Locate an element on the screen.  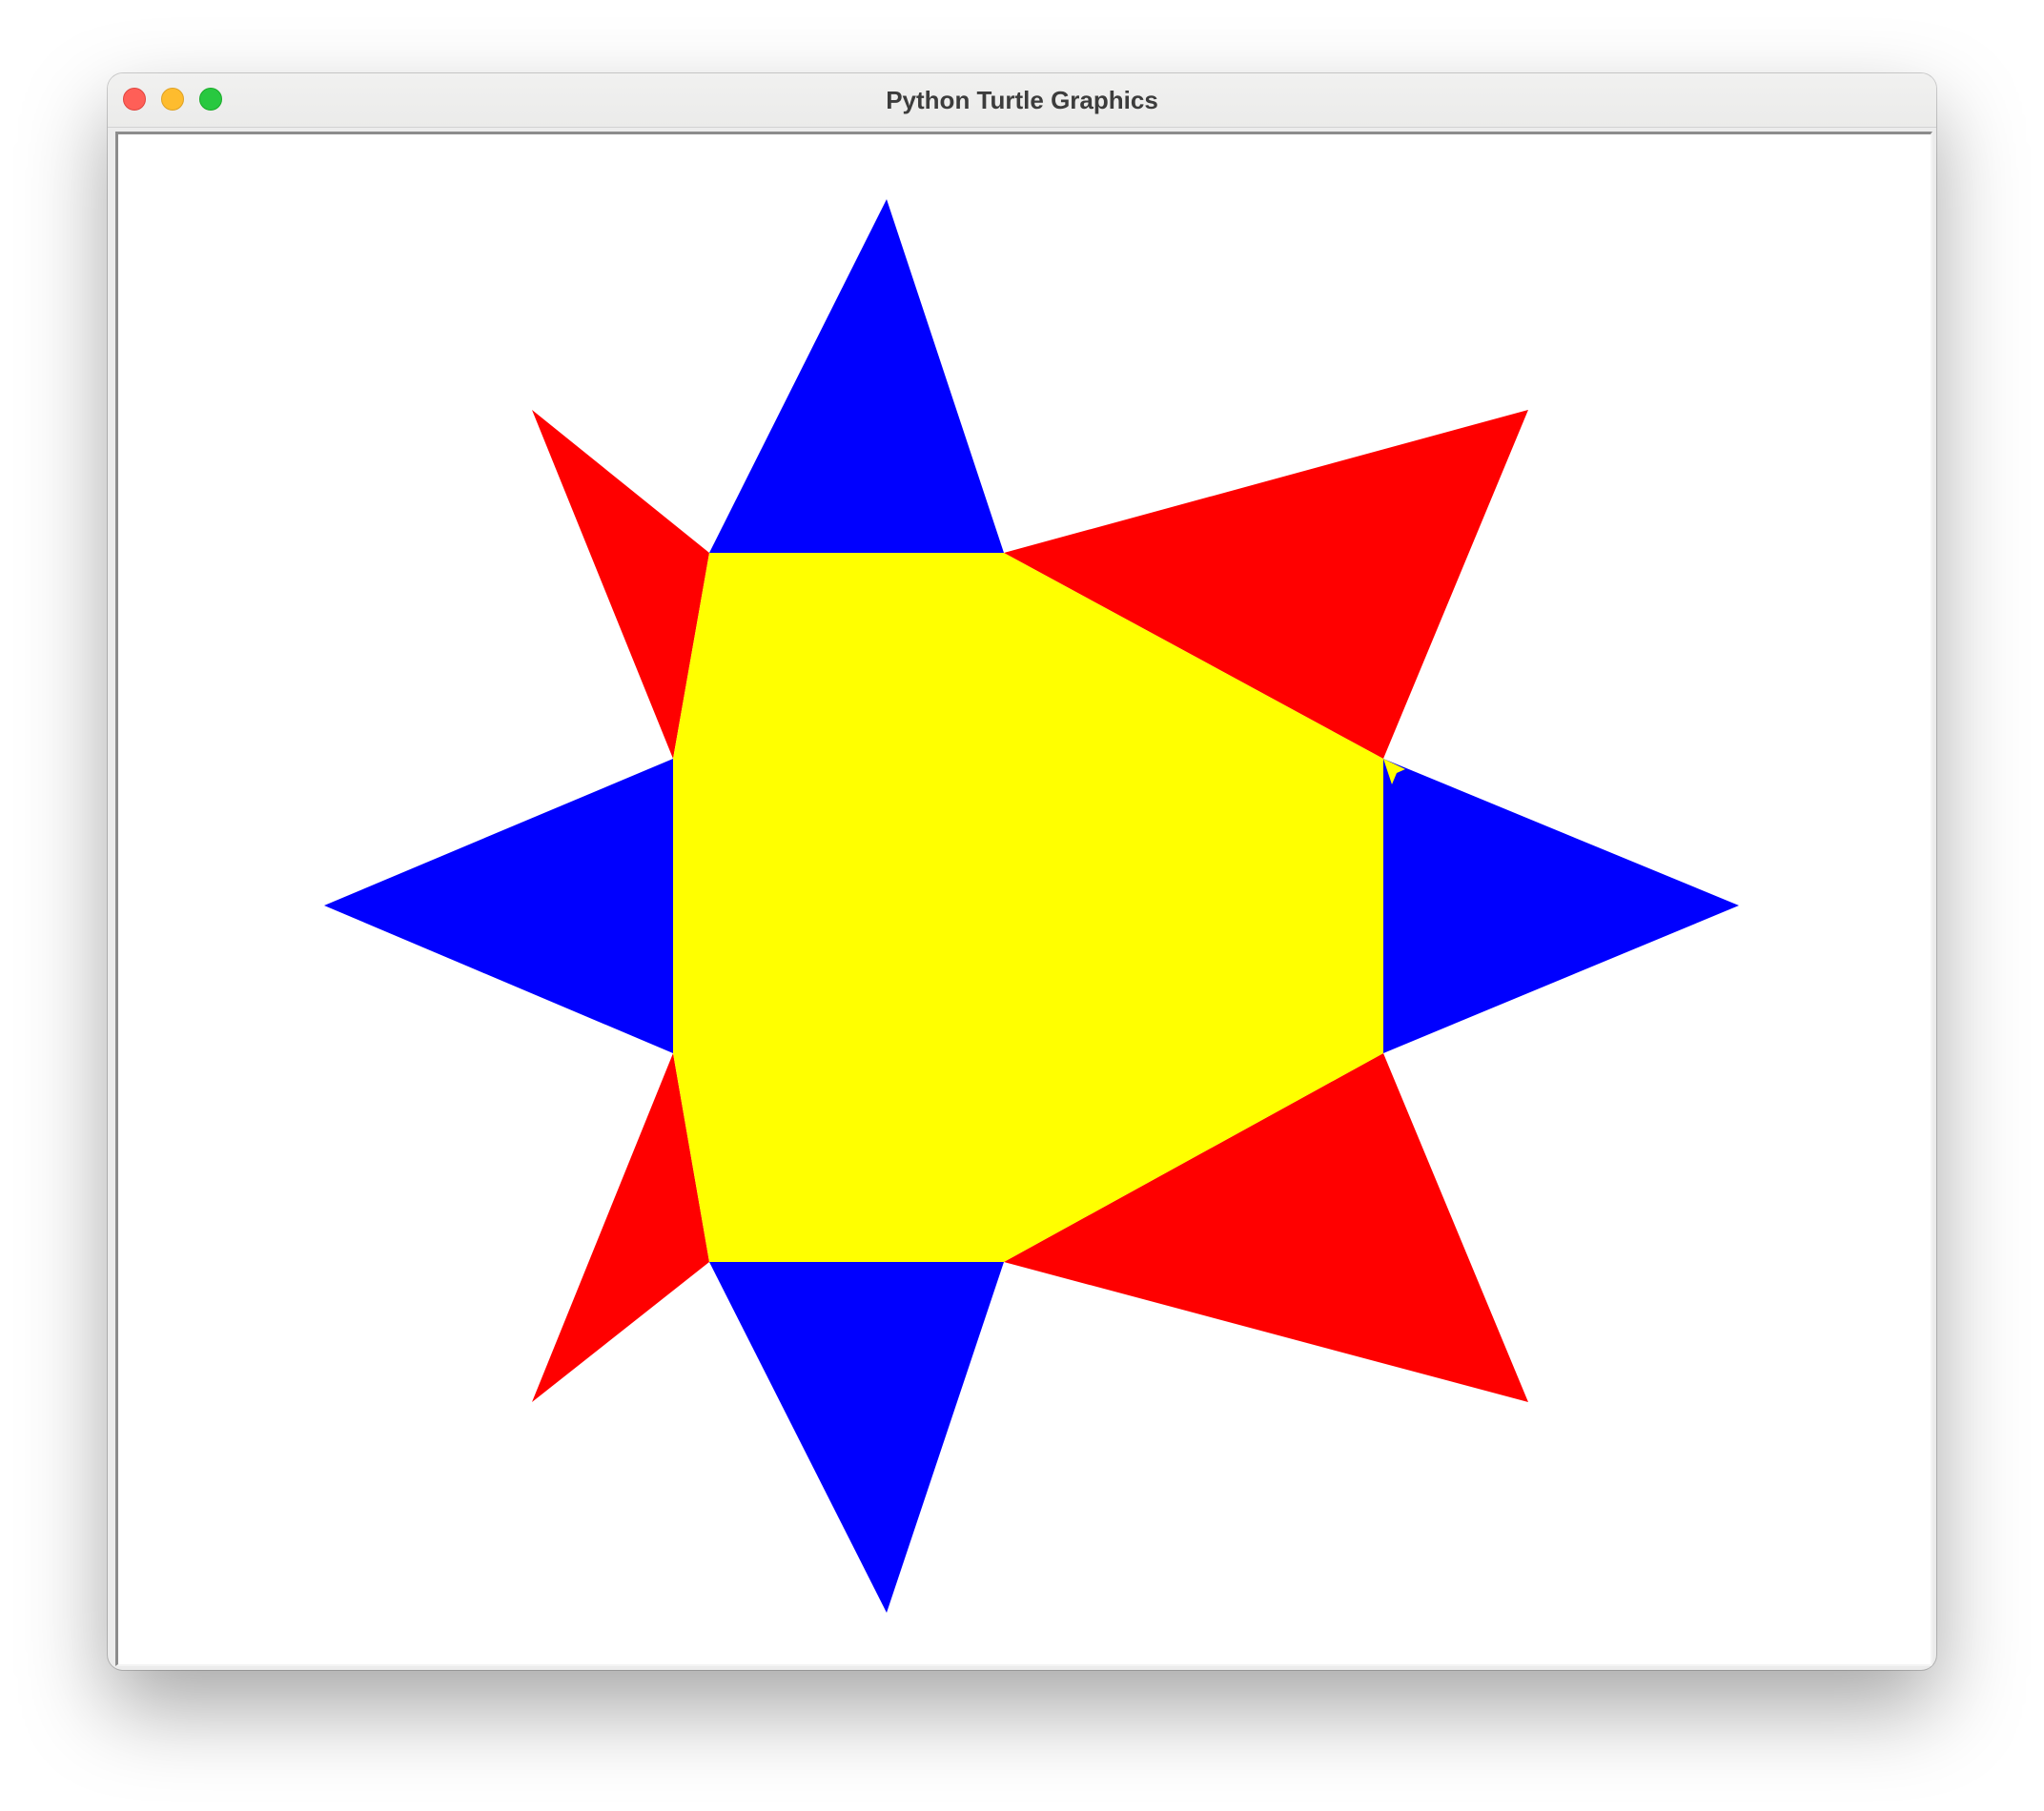
window-title: Python Turtle Graphics is located at coordinates (1022, 100).